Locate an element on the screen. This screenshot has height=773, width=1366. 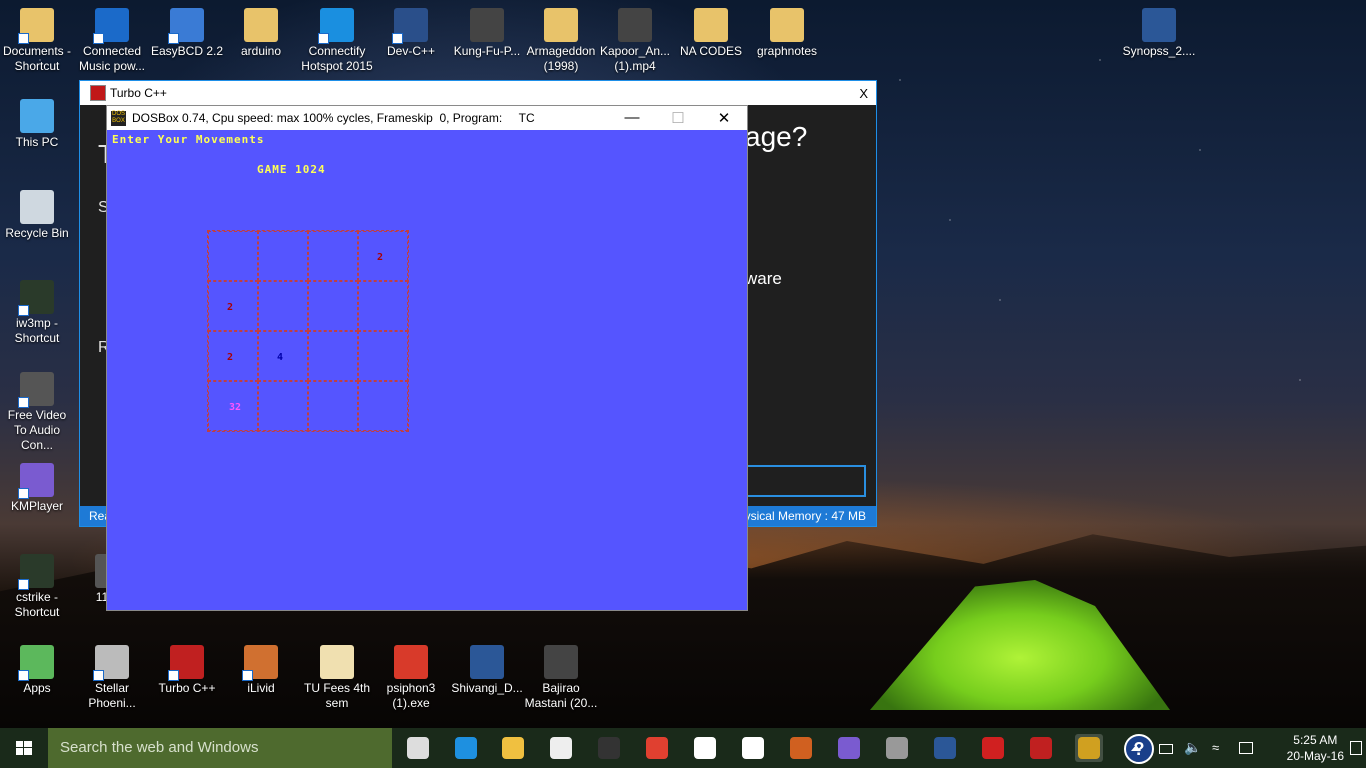
recycle-bin-icon is located at coordinates (37, 207).